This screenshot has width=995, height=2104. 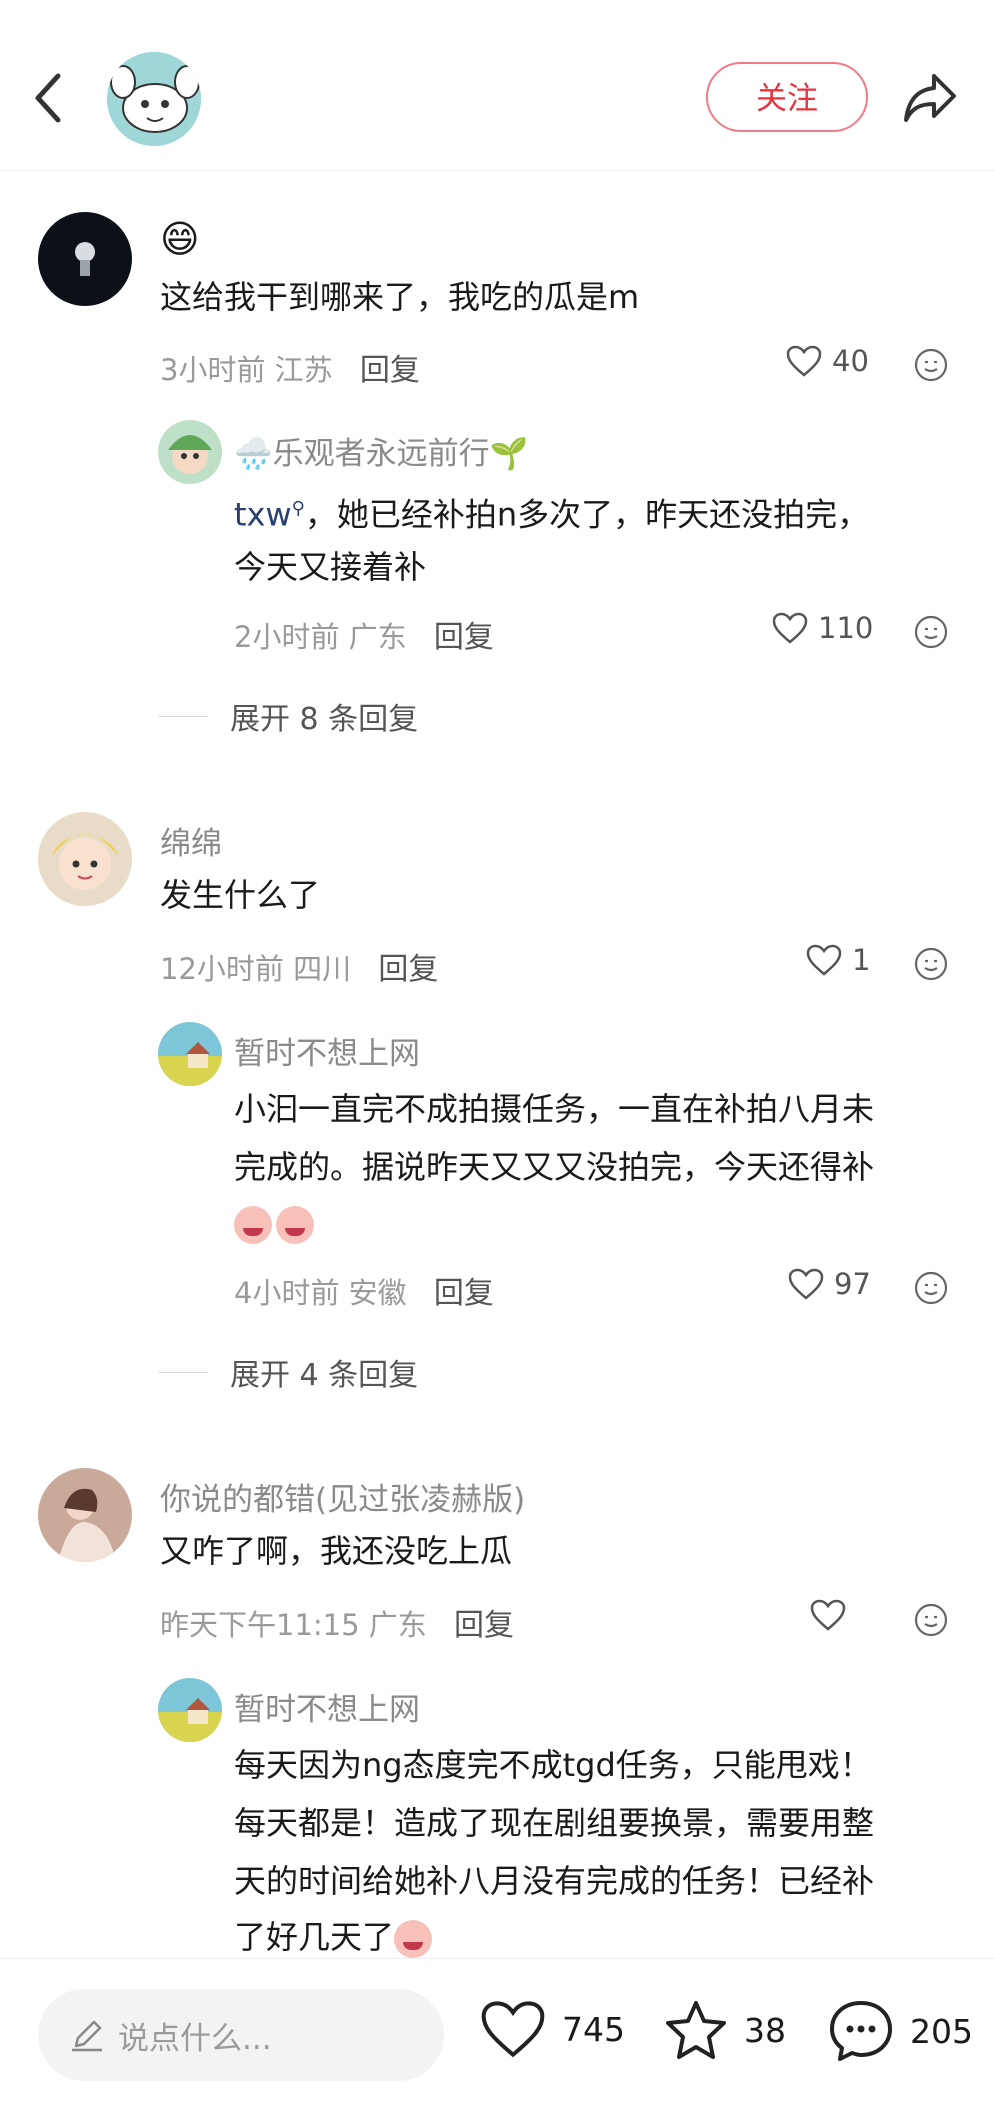 I want to click on like-count: 97, so click(x=852, y=1284).